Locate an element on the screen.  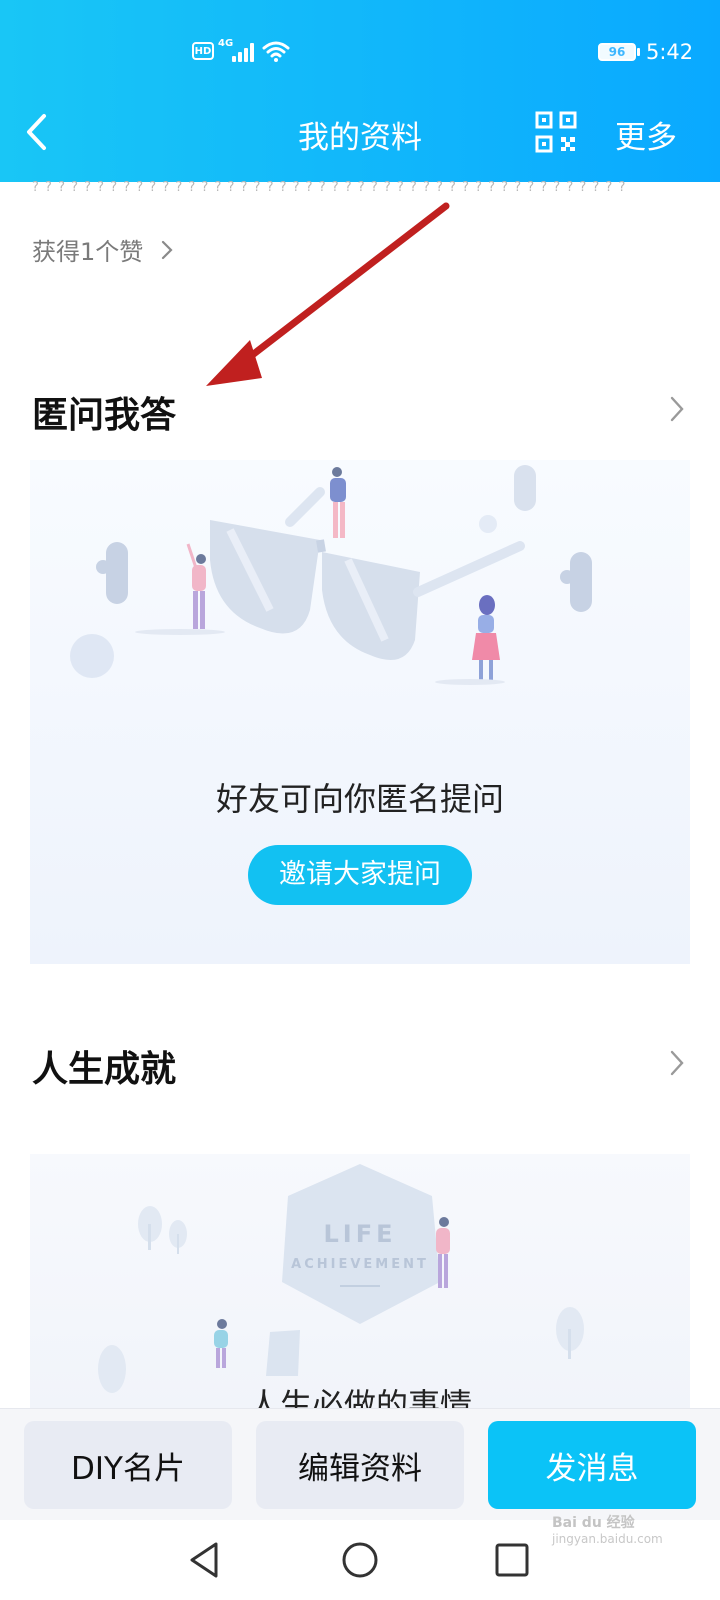
battery-level: 96 is located at coordinates (617, 52).